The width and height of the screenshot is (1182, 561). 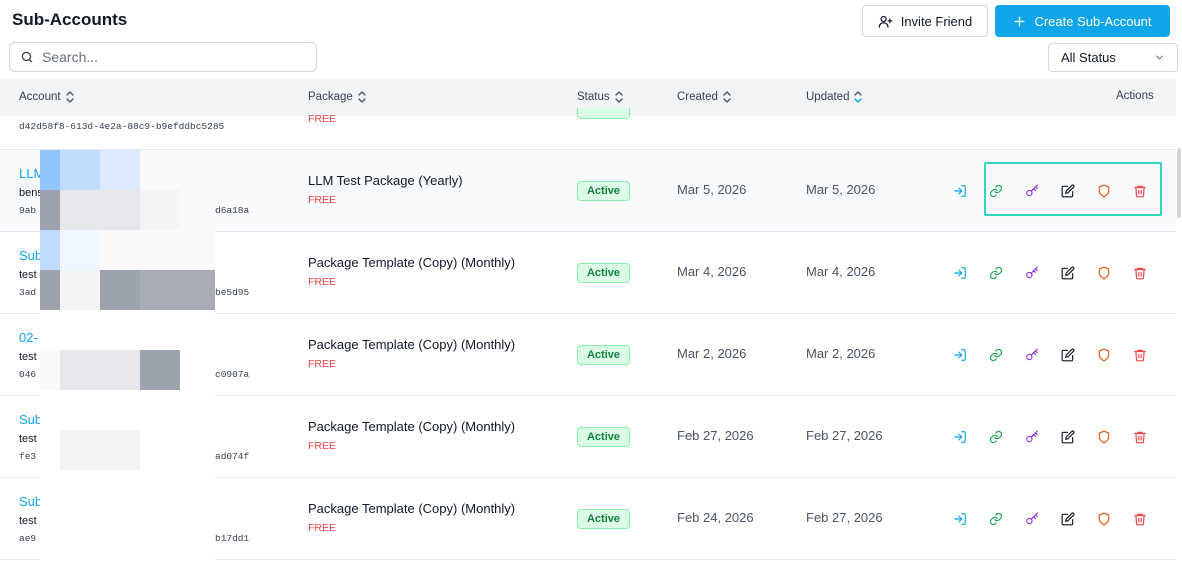 I want to click on search-input, so click(x=167, y=57).